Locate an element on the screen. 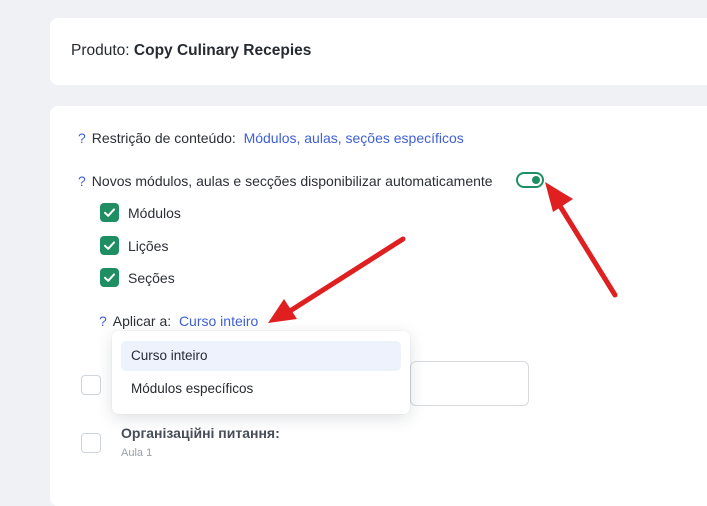 The width and height of the screenshot is (707, 506). dropdown-option-whole-course: Curso inteiro is located at coordinates (261, 356).